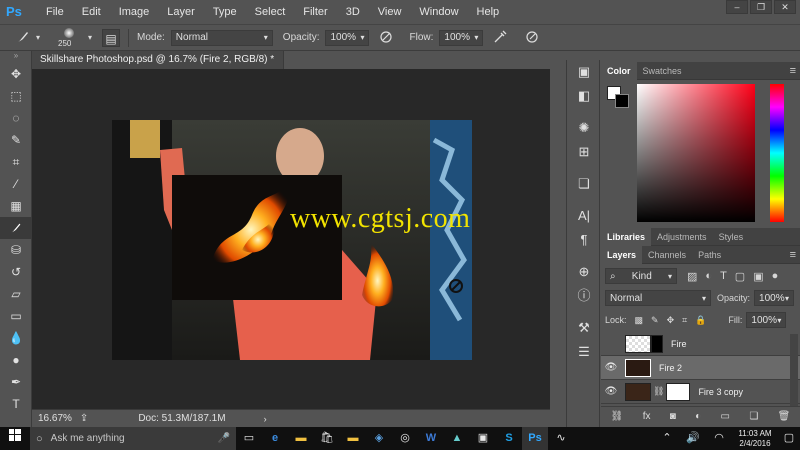 This screenshot has width=800, height=450. I want to click on paragraph-panel-icon: ¶, so click(584, 240).